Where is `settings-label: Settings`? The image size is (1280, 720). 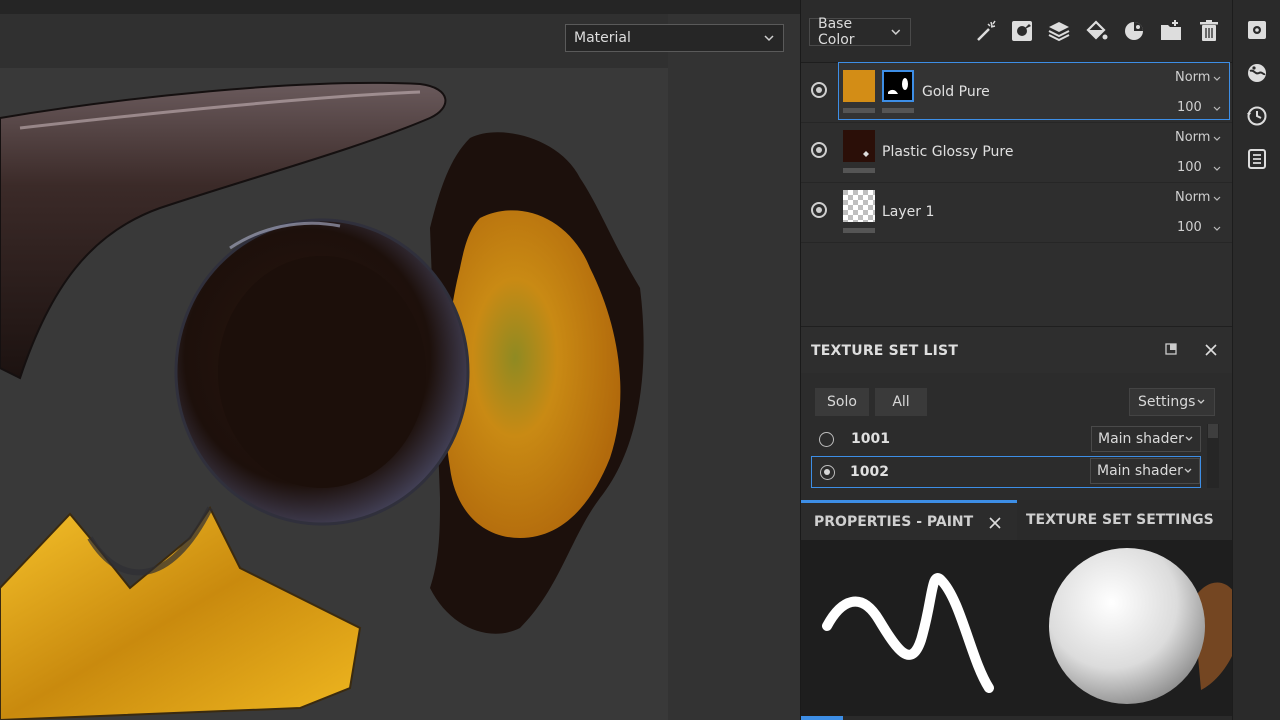 settings-label: Settings is located at coordinates (1167, 402).